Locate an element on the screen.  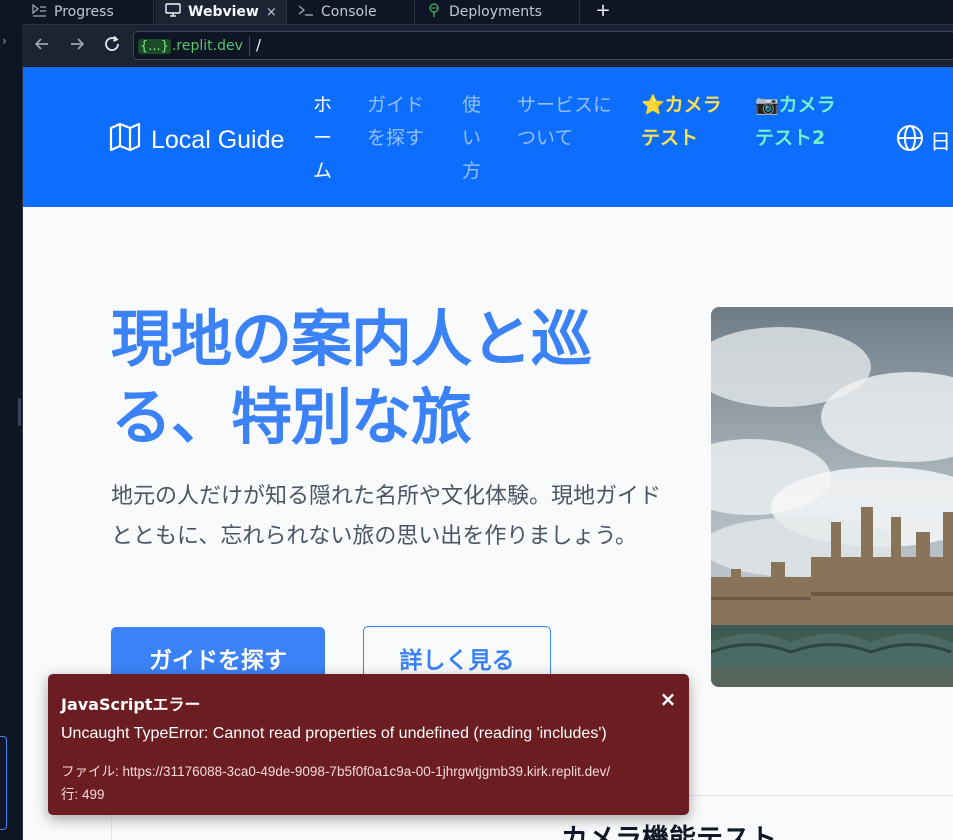
brand-link: Local Guide is located at coordinates (196, 140).